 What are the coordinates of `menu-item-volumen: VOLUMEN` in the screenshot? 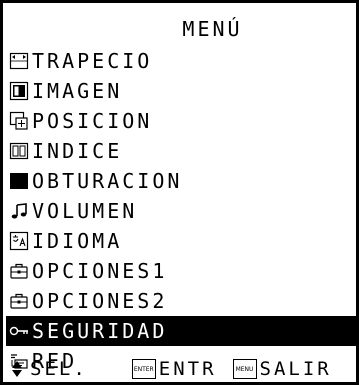 It's located at (182, 211).